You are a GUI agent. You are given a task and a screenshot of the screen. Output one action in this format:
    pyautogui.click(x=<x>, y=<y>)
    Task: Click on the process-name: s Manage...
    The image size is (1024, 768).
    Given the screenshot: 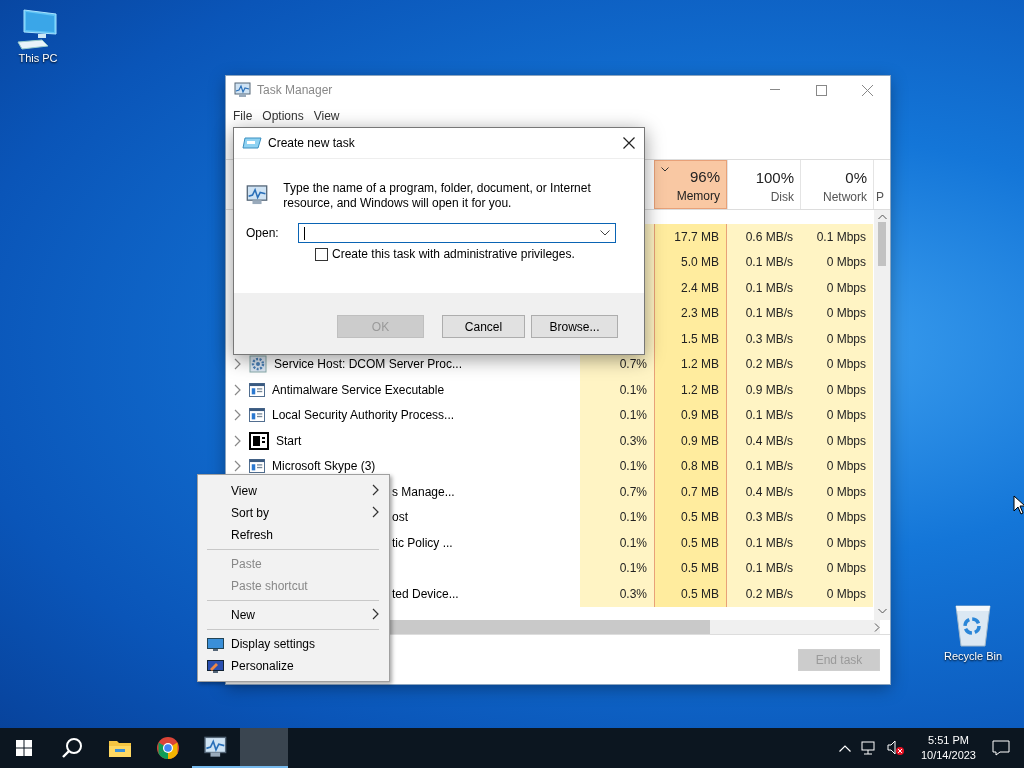 What is the action you would take?
    pyautogui.click(x=423, y=491)
    